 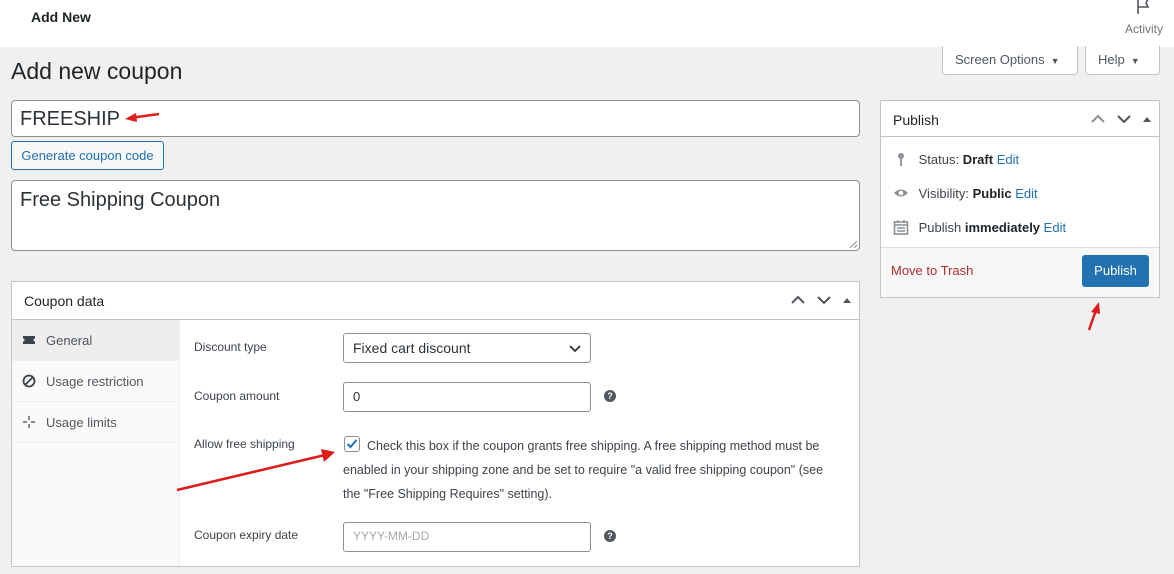 I want to click on publish-actions: Move to Trash Publish, so click(x=1020, y=272).